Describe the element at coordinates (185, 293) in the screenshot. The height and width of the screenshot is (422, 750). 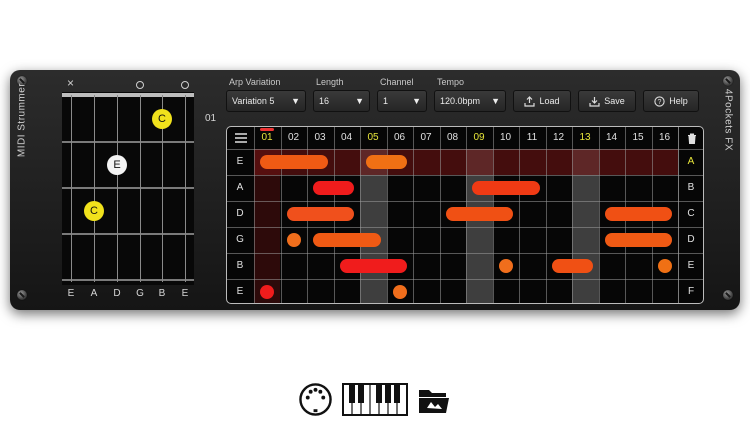
I see `string-name: E` at that location.